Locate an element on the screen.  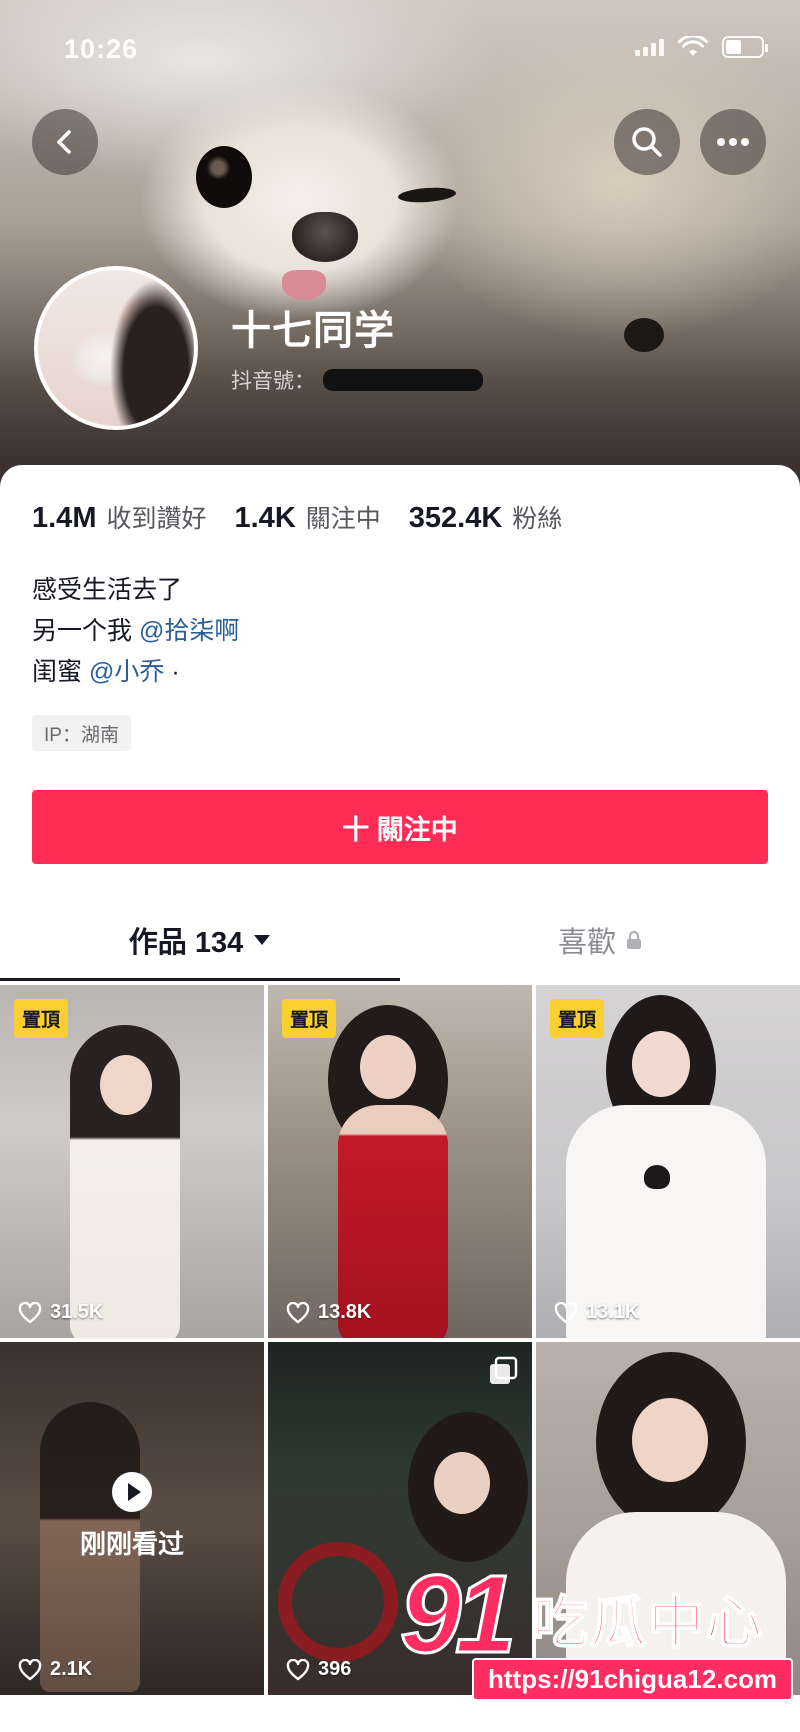
video-like-count: 396 is located at coordinates (318, 1669).